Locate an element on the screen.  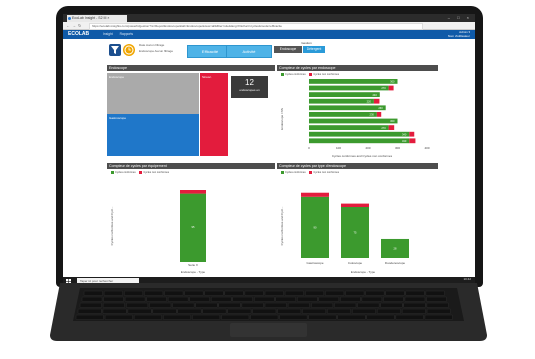
legend-swatch-non-conformes is located at coordinates (311, 172).